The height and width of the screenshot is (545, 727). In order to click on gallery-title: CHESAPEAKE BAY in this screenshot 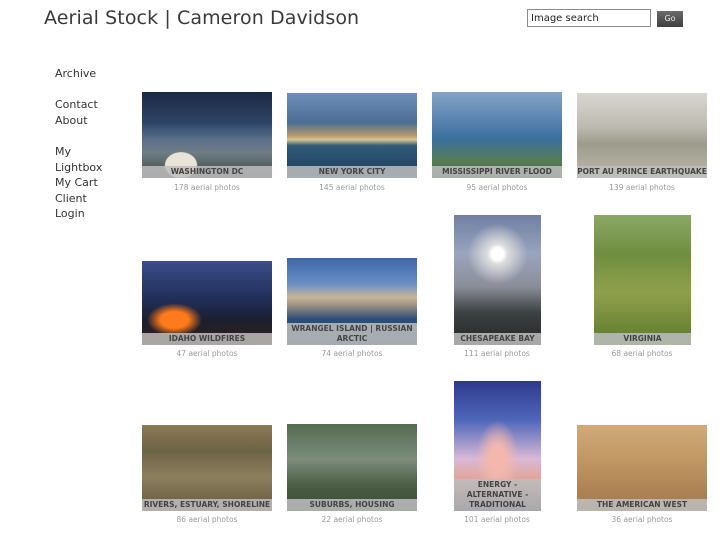, I will do `click(497, 339)`.